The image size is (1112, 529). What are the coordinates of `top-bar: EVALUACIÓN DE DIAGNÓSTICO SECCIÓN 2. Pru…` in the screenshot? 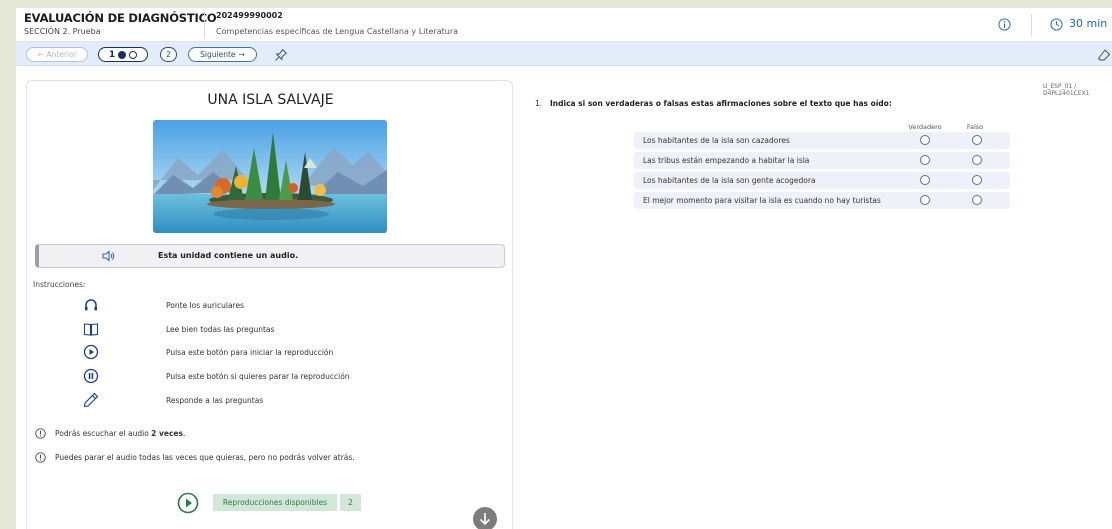 It's located at (564, 25).